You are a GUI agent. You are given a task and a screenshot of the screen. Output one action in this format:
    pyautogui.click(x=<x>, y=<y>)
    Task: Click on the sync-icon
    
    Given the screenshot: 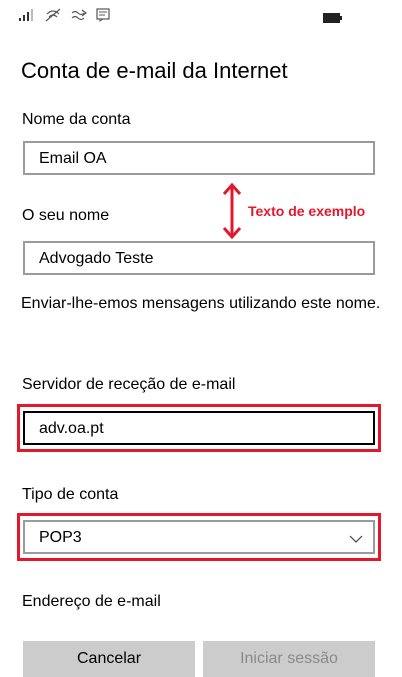 What is the action you would take?
    pyautogui.click(x=79, y=17)
    